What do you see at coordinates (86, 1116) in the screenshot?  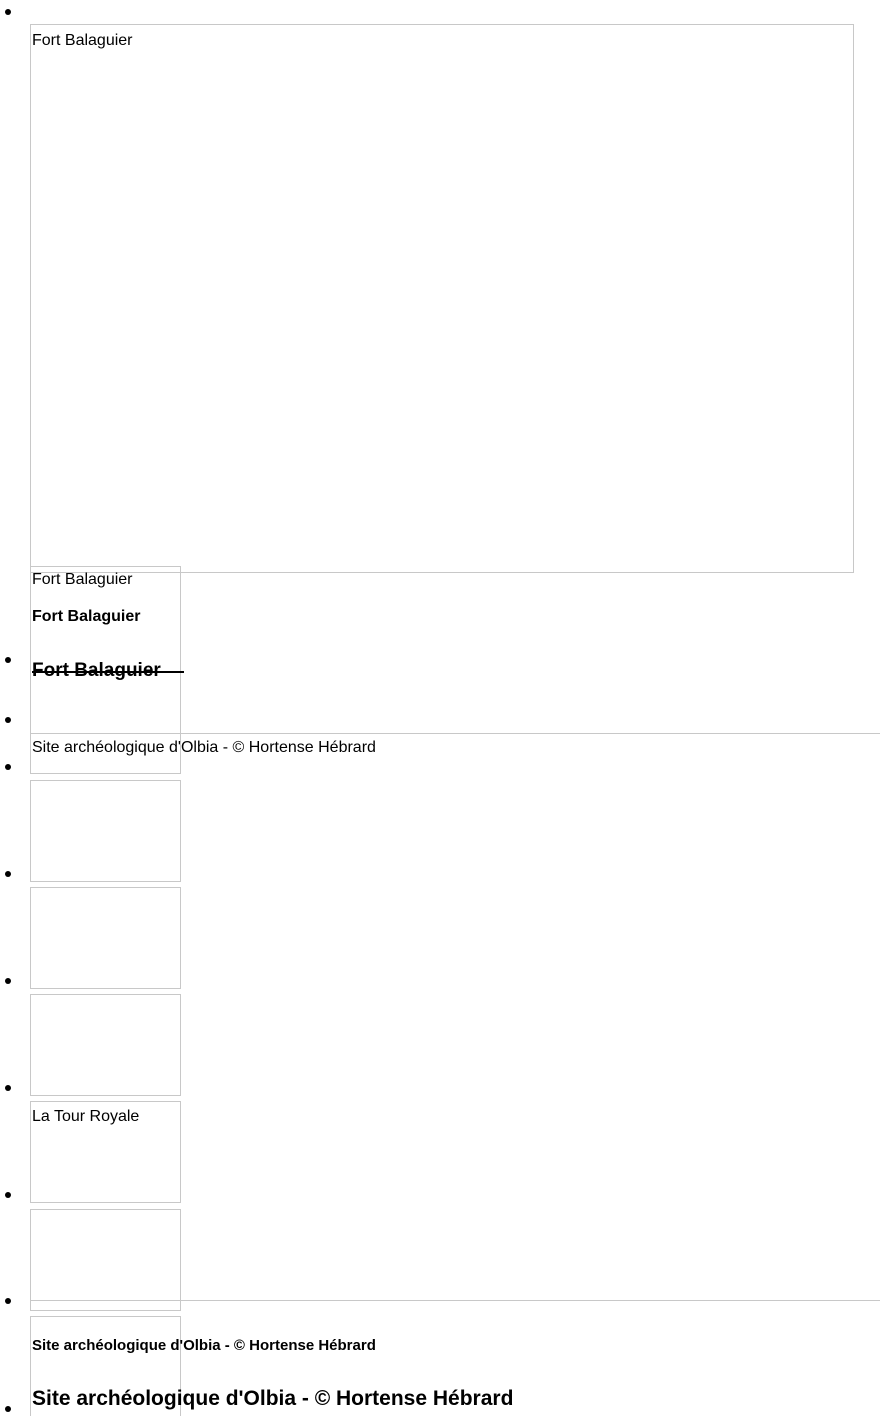 I see `tour-royale-alt-text: La Tour Royale` at bounding box center [86, 1116].